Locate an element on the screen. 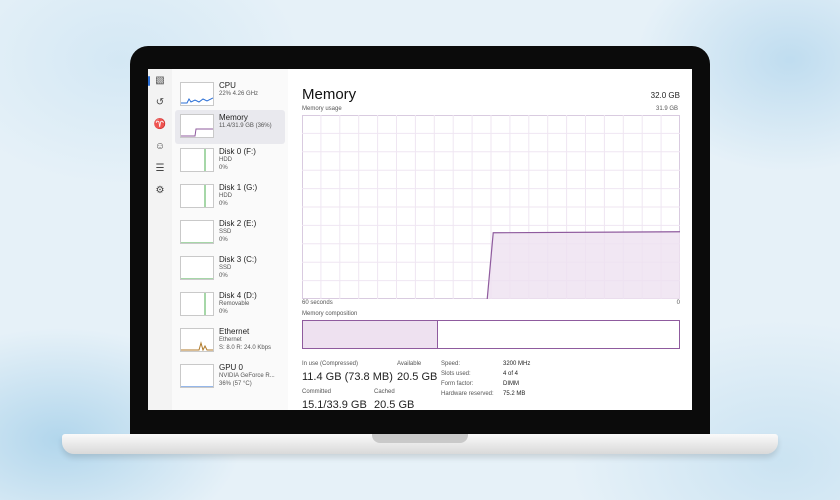  hardware-reserved-label: Hardware reserved: is located at coordinates (467, 394).